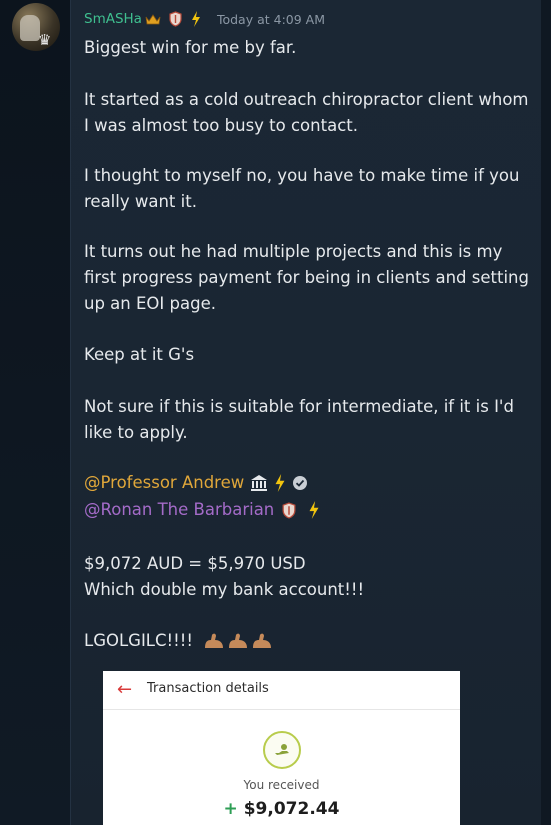  I want to click on flexed-biceps-group, so click(238, 641).